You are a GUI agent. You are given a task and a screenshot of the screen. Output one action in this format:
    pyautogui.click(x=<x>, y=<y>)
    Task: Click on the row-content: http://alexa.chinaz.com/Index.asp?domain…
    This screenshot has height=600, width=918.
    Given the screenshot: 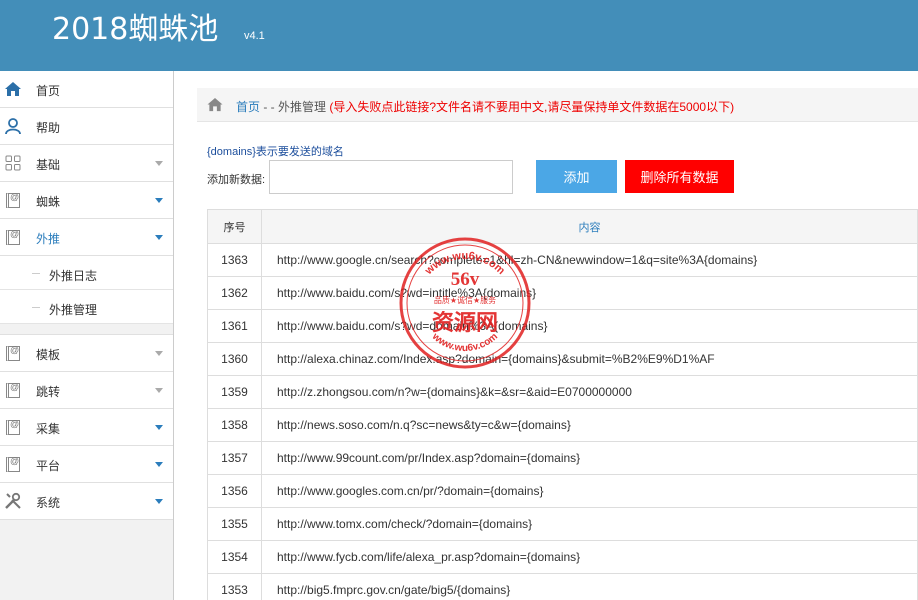 What is the action you would take?
    pyautogui.click(x=589, y=359)
    